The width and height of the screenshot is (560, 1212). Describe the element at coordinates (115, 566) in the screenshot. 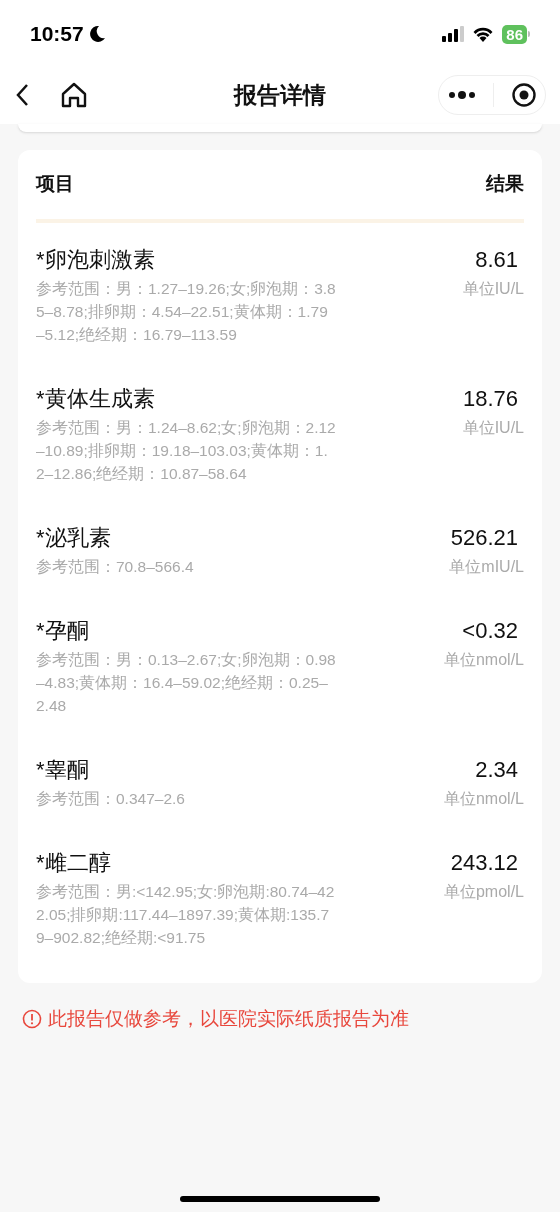

I see `reference-range: 参考范围：70.8–566.4` at that location.